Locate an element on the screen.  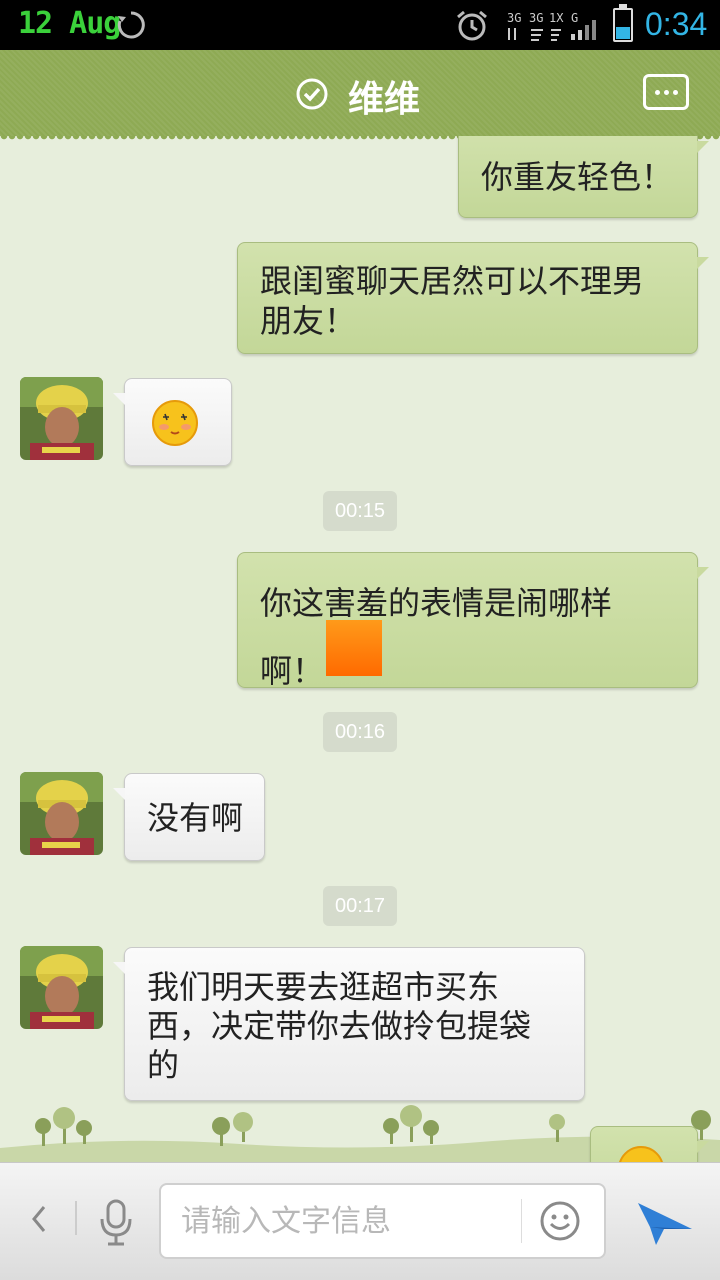
message-text: 没有啊 is located at coordinates (195, 818).